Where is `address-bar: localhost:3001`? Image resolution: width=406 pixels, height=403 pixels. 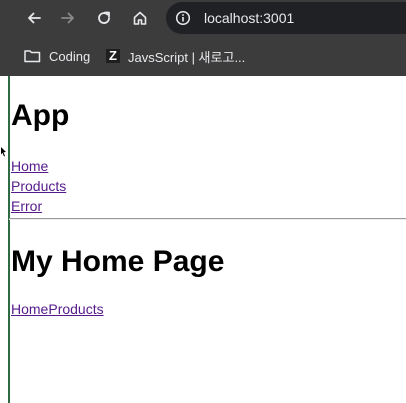
address-bar: localhost:3001 is located at coordinates (286, 18).